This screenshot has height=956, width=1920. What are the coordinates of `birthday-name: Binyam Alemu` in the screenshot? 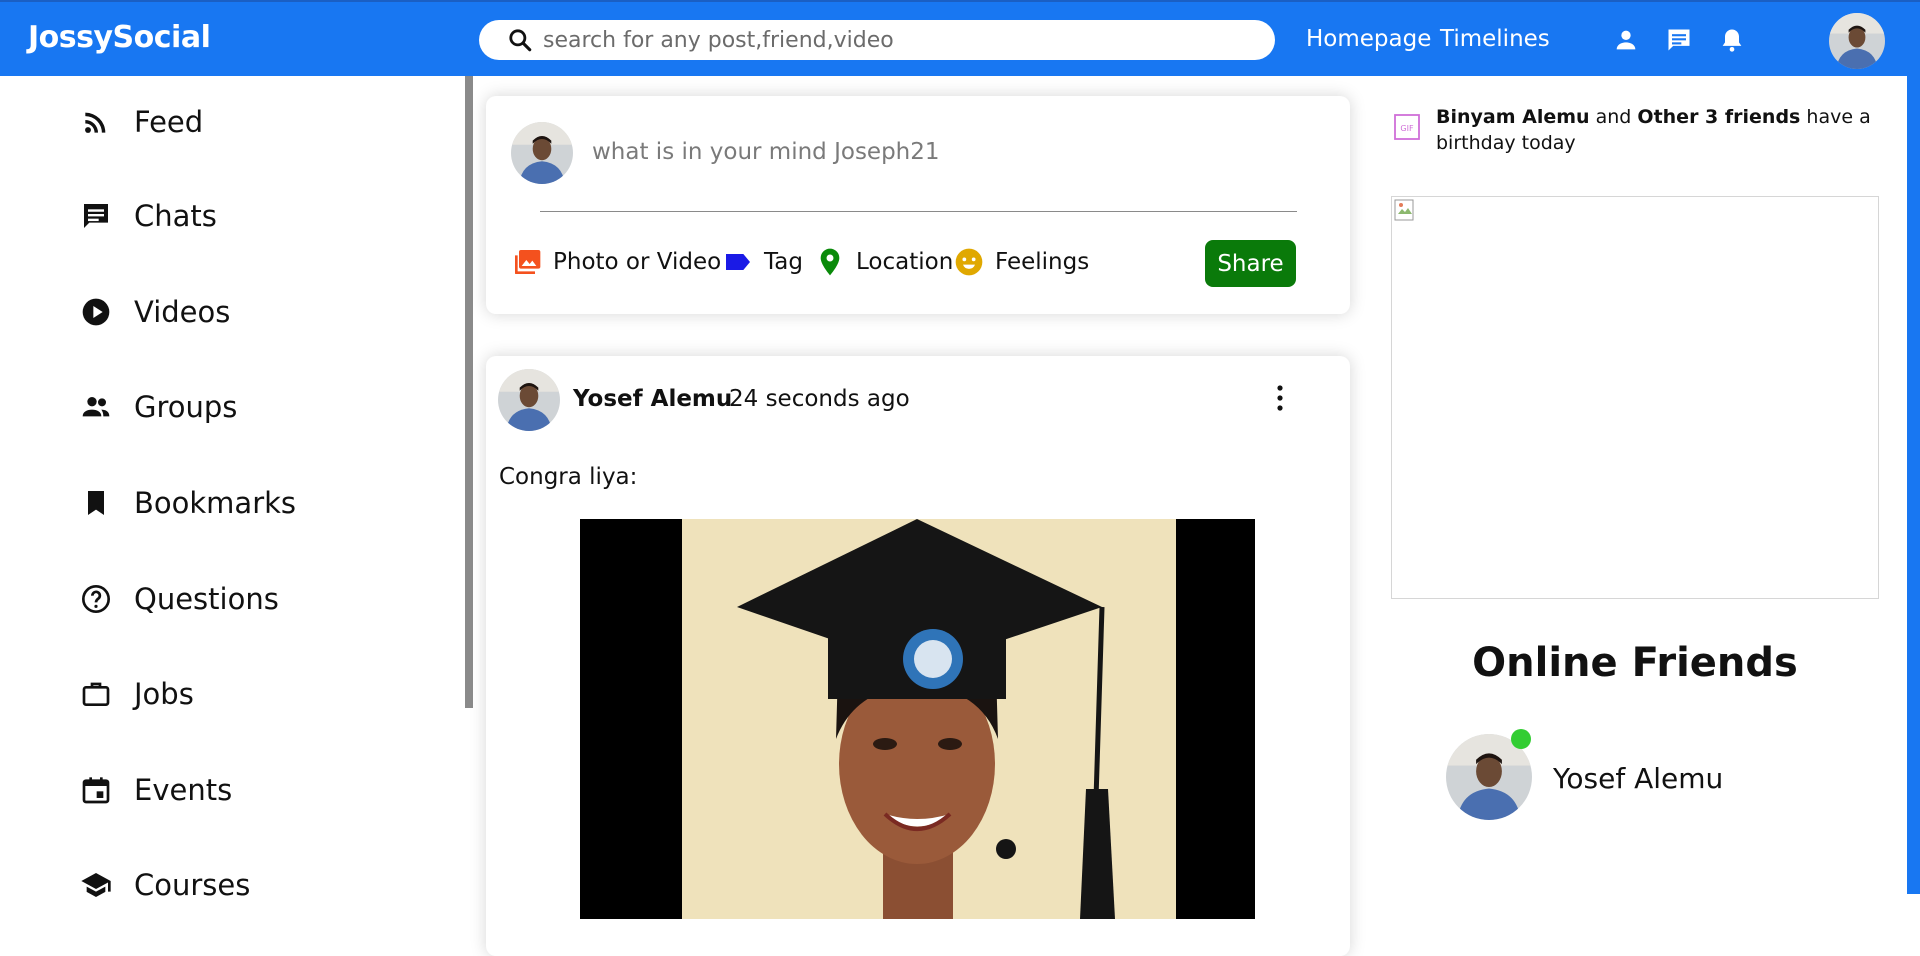 It's located at (1513, 117).